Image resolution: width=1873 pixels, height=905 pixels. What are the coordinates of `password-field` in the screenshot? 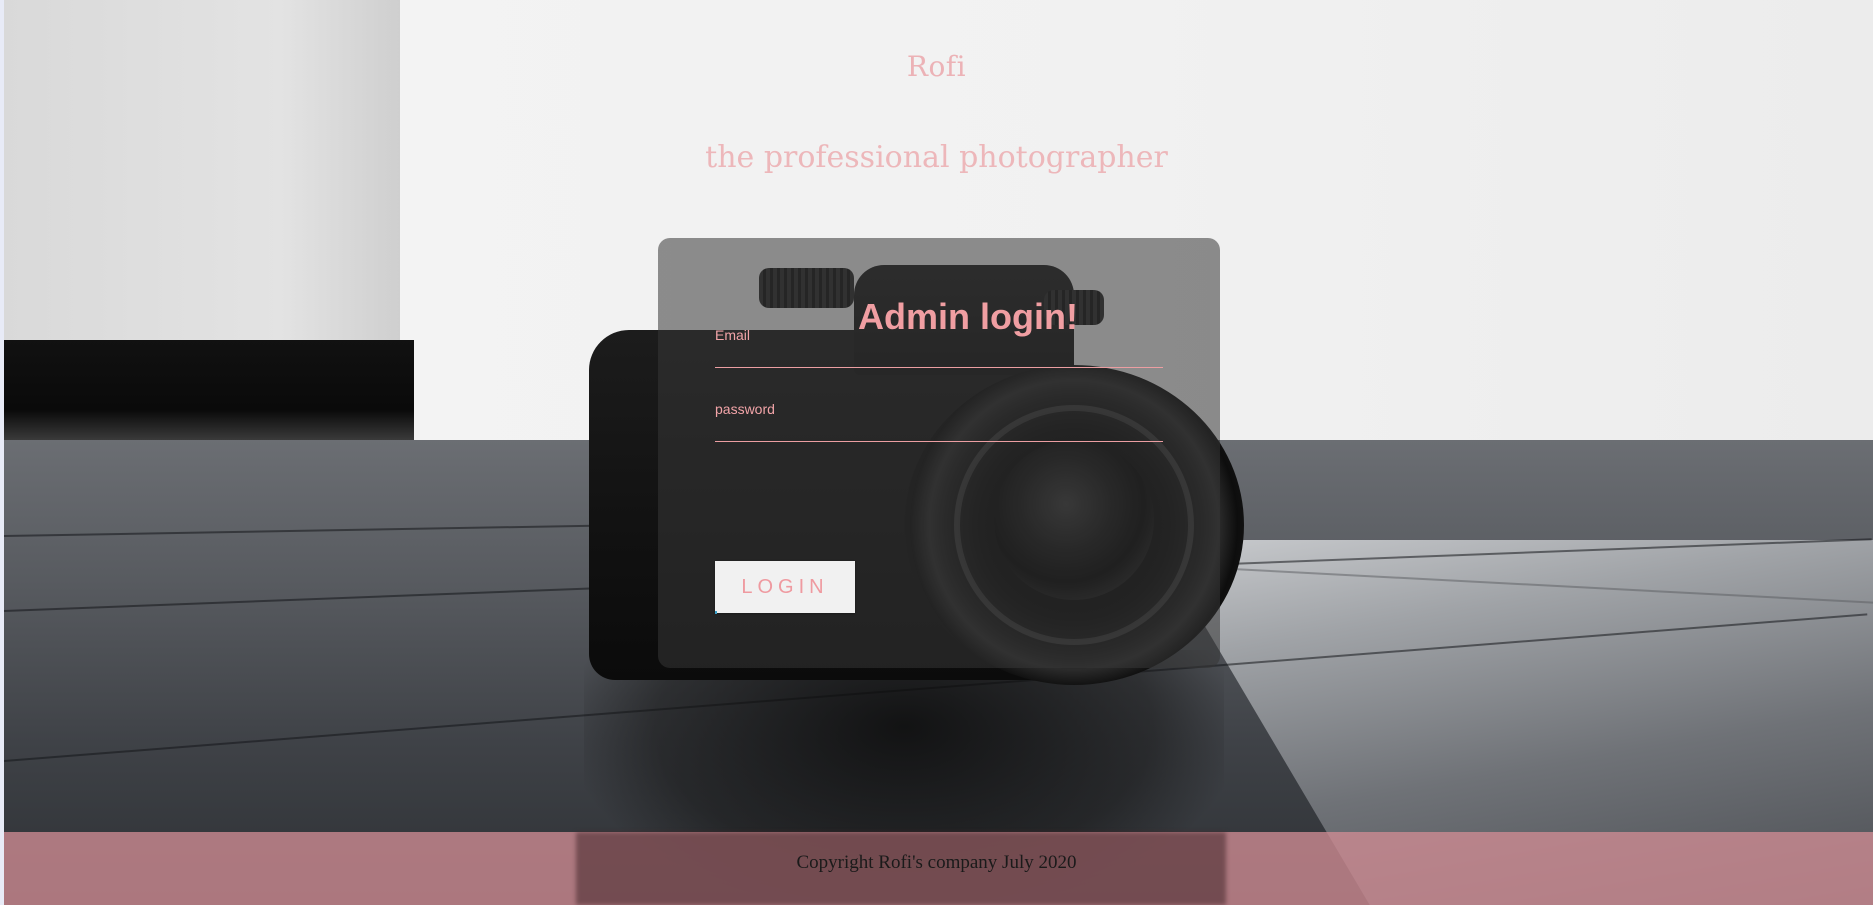 It's located at (939, 429).